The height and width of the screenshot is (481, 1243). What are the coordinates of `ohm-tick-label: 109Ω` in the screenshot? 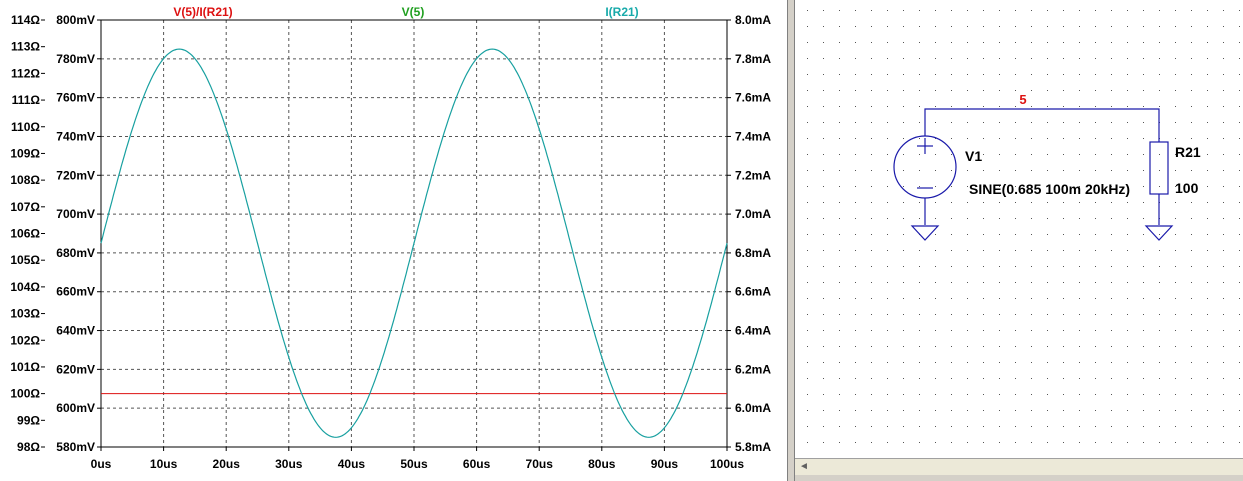 It's located at (25, 153).